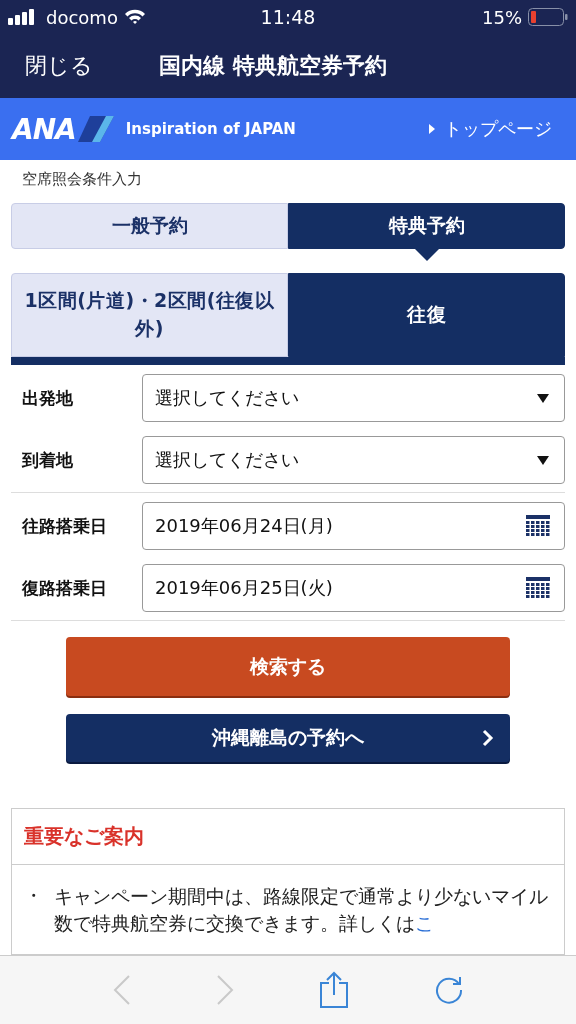 The width and height of the screenshot is (576, 1024). Describe the element at coordinates (424, 922) in the screenshot. I see `details-link: こ` at that location.